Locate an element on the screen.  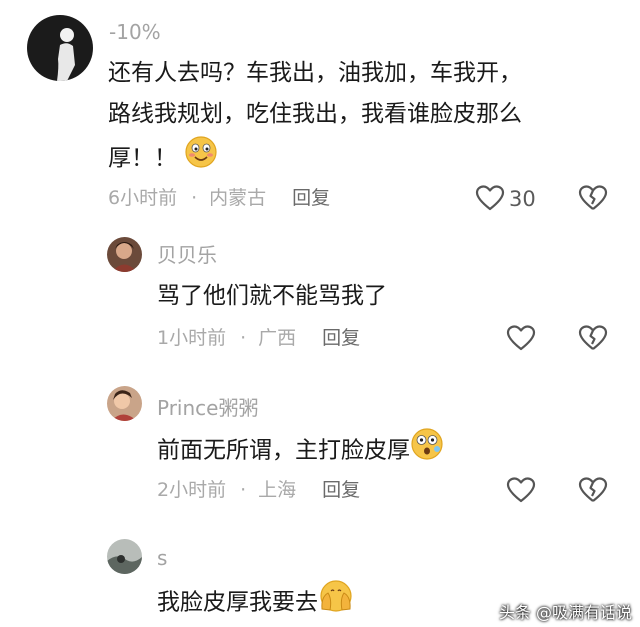
comment-line: 骂了他们就不能骂我了 is located at coordinates (272, 296).